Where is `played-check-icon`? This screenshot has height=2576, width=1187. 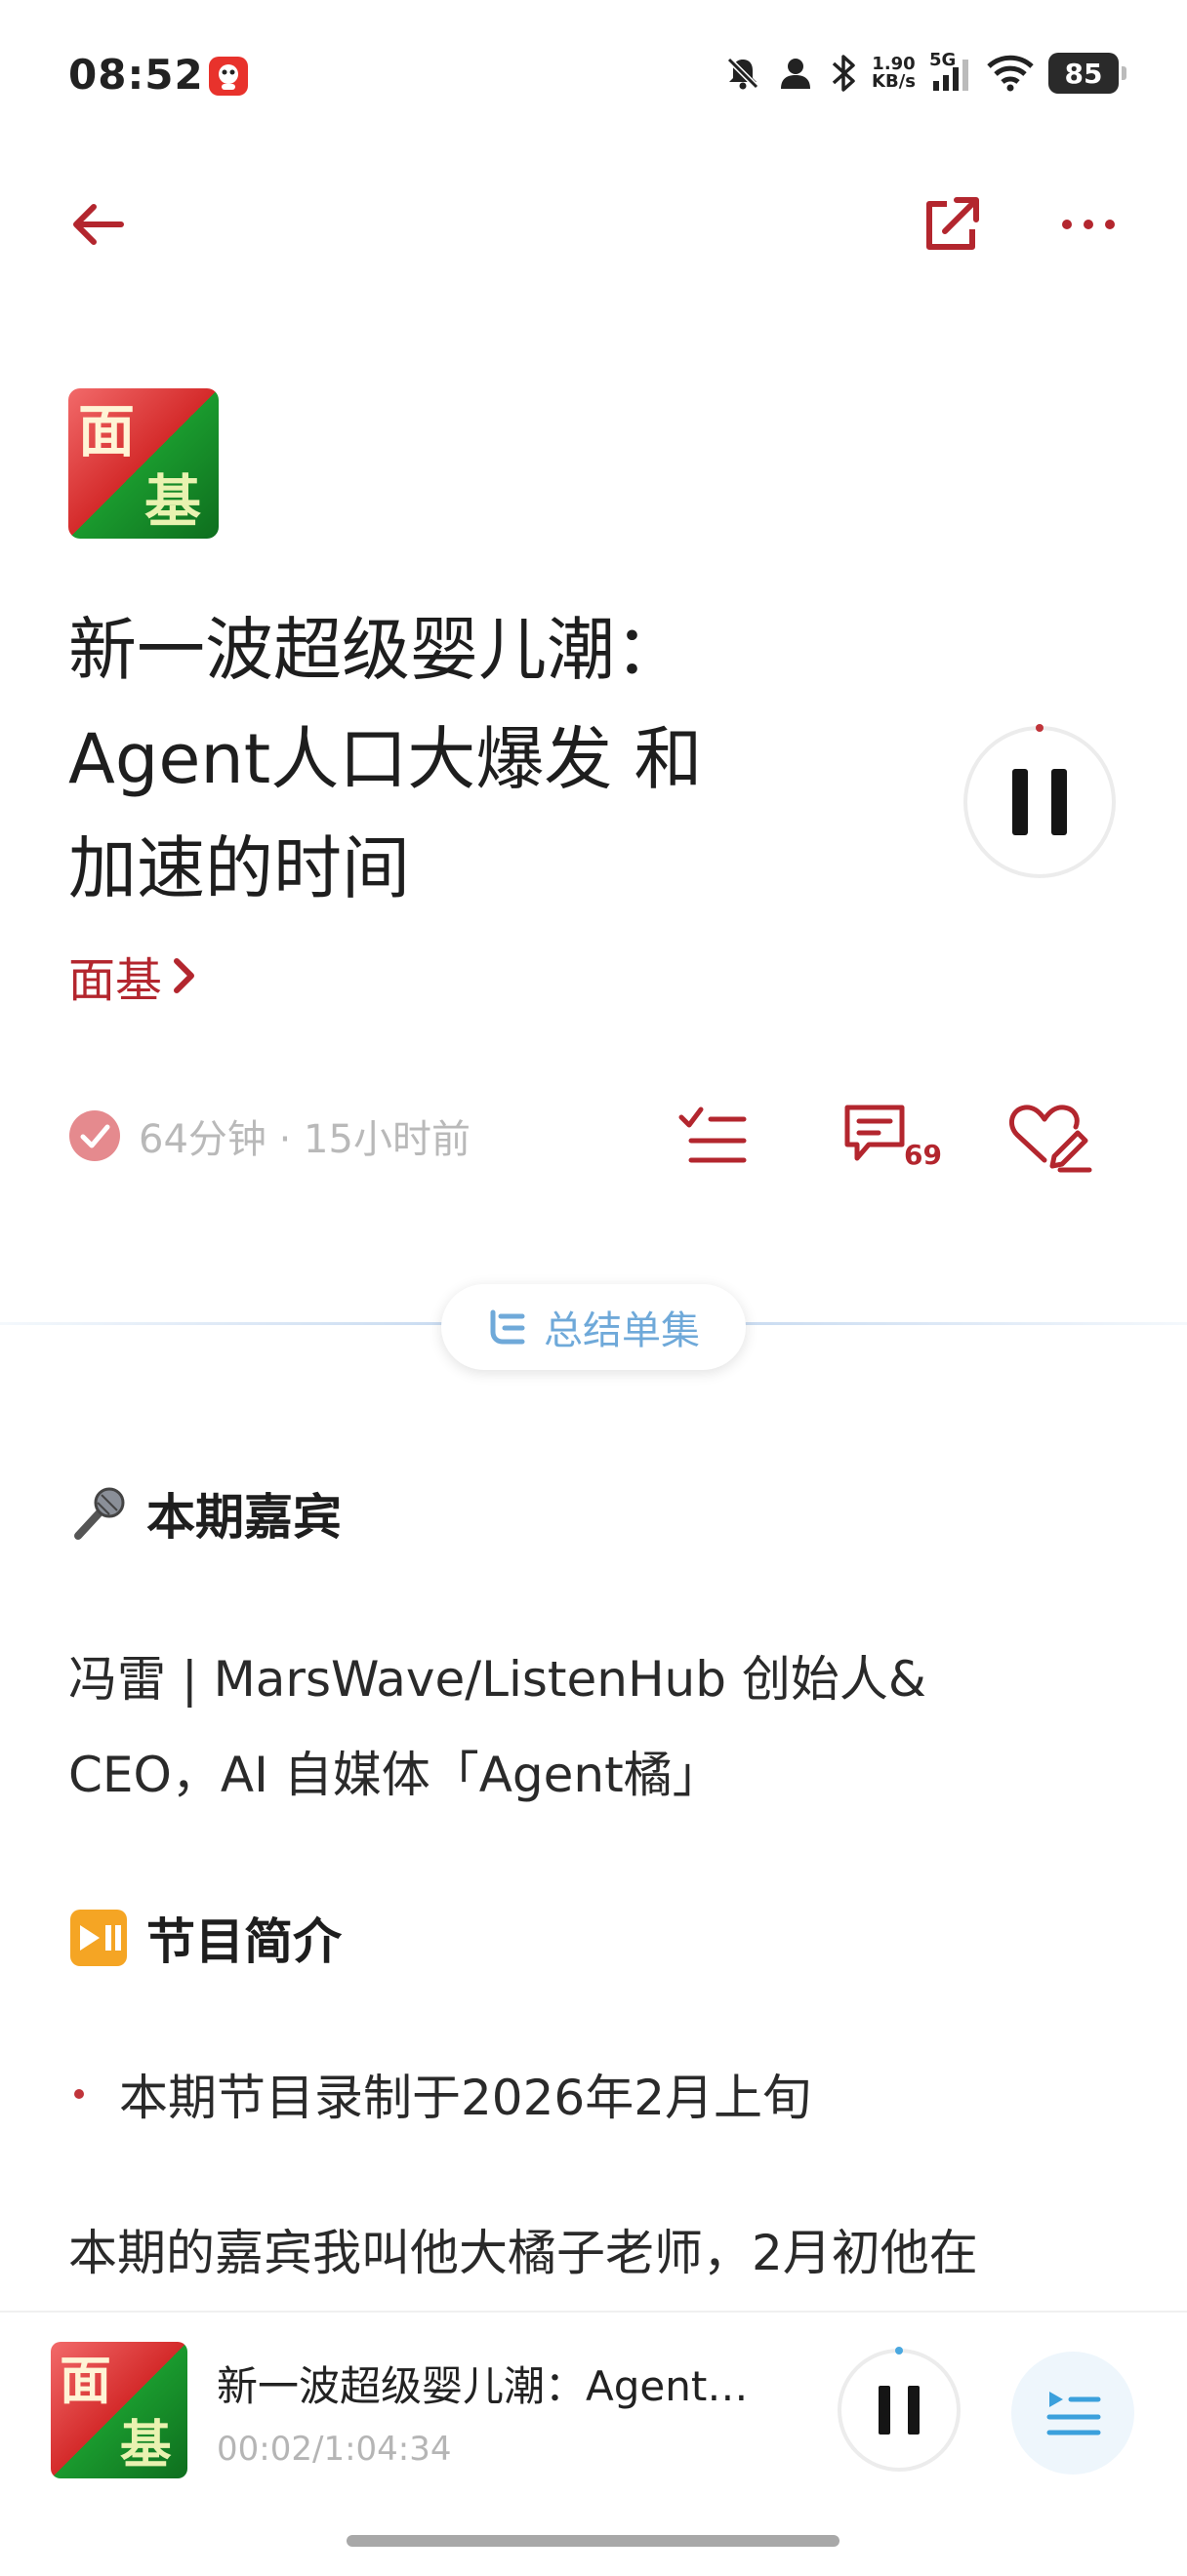 played-check-icon is located at coordinates (94, 1135).